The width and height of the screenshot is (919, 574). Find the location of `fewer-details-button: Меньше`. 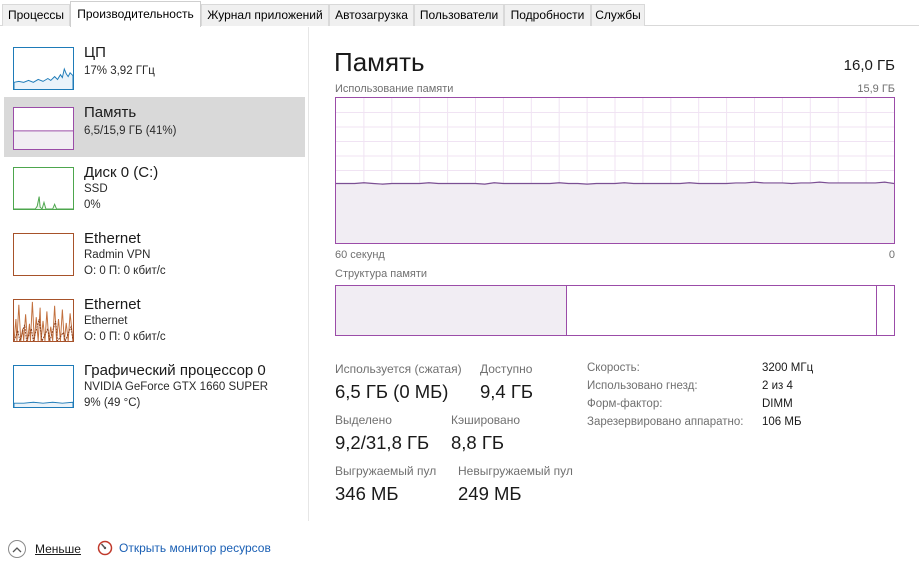

fewer-details-button: Меньше is located at coordinates (44, 549).